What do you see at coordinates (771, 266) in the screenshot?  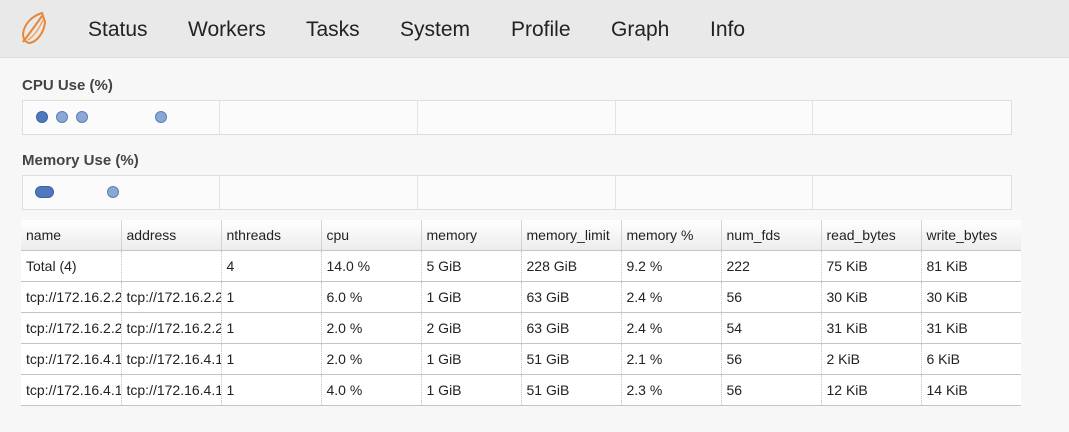 I see `table-cell: 222` at bounding box center [771, 266].